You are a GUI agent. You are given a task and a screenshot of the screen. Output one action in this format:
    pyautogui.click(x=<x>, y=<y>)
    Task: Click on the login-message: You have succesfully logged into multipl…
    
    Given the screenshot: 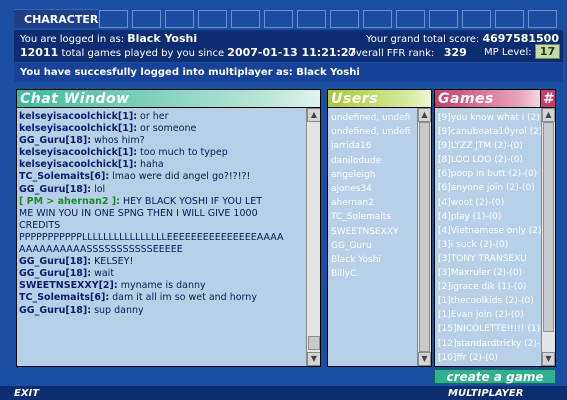 What is the action you would take?
    pyautogui.click(x=288, y=72)
    